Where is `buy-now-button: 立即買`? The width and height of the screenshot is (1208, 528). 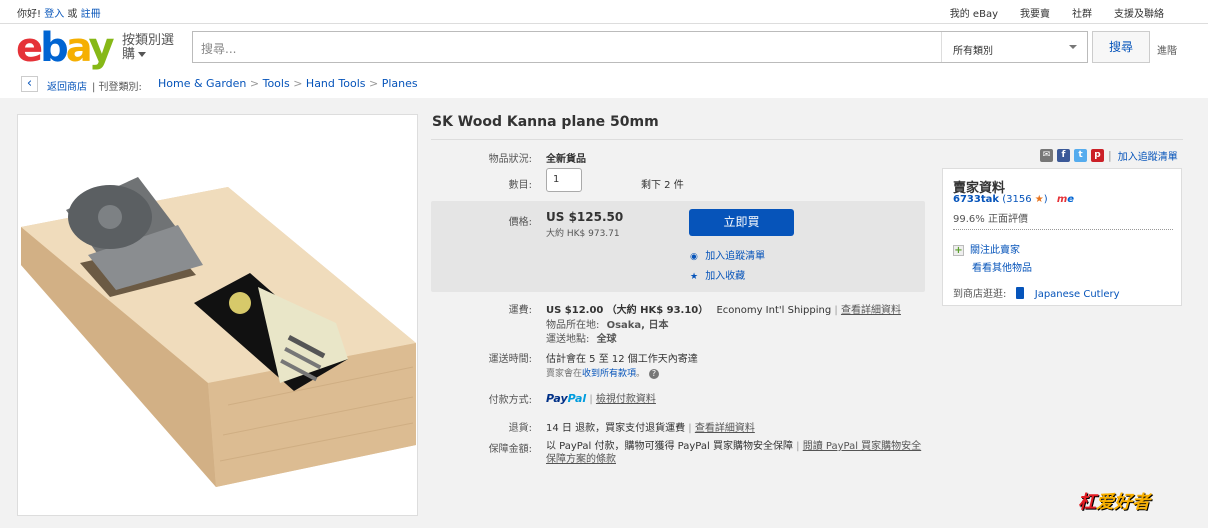
buy-now-button: 立即買 is located at coordinates (741, 222).